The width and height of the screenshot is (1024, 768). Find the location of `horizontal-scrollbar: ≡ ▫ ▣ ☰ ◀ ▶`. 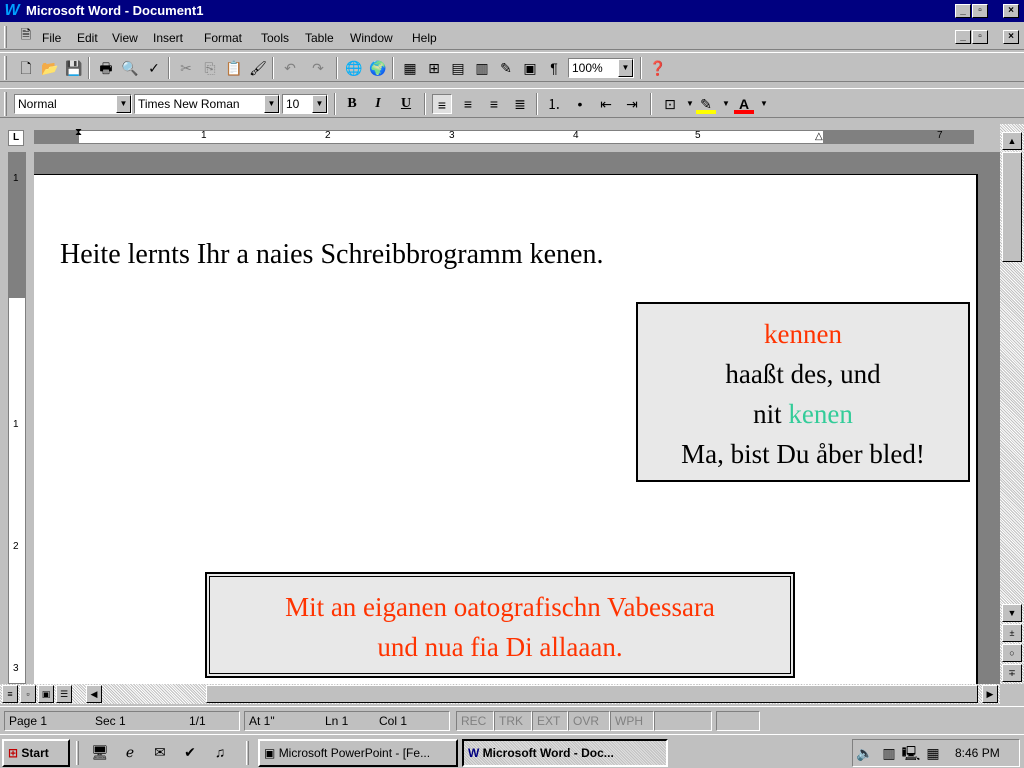

horizontal-scrollbar: ≡ ▫ ▣ ☰ ◀ ▶ is located at coordinates (500, 694).